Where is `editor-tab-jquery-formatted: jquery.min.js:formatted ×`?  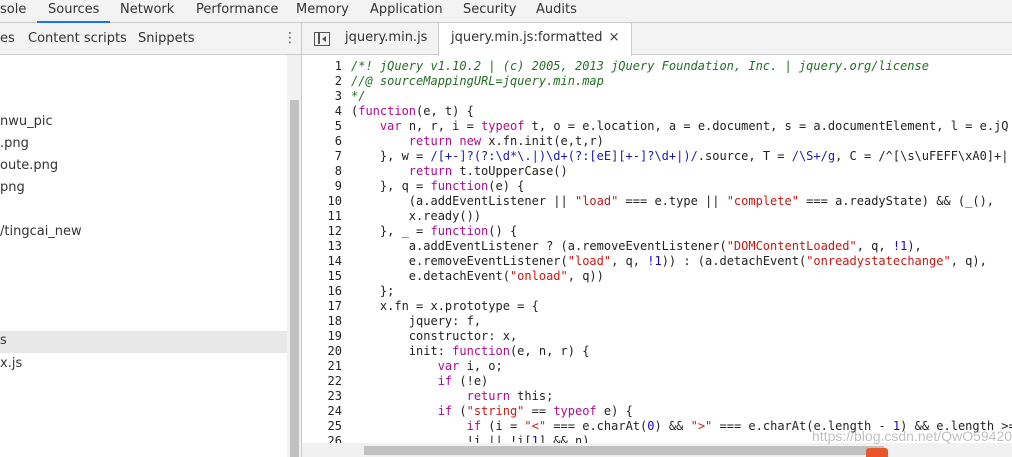 editor-tab-jquery-formatted: jquery.min.js:formatted × is located at coordinates (535, 39).